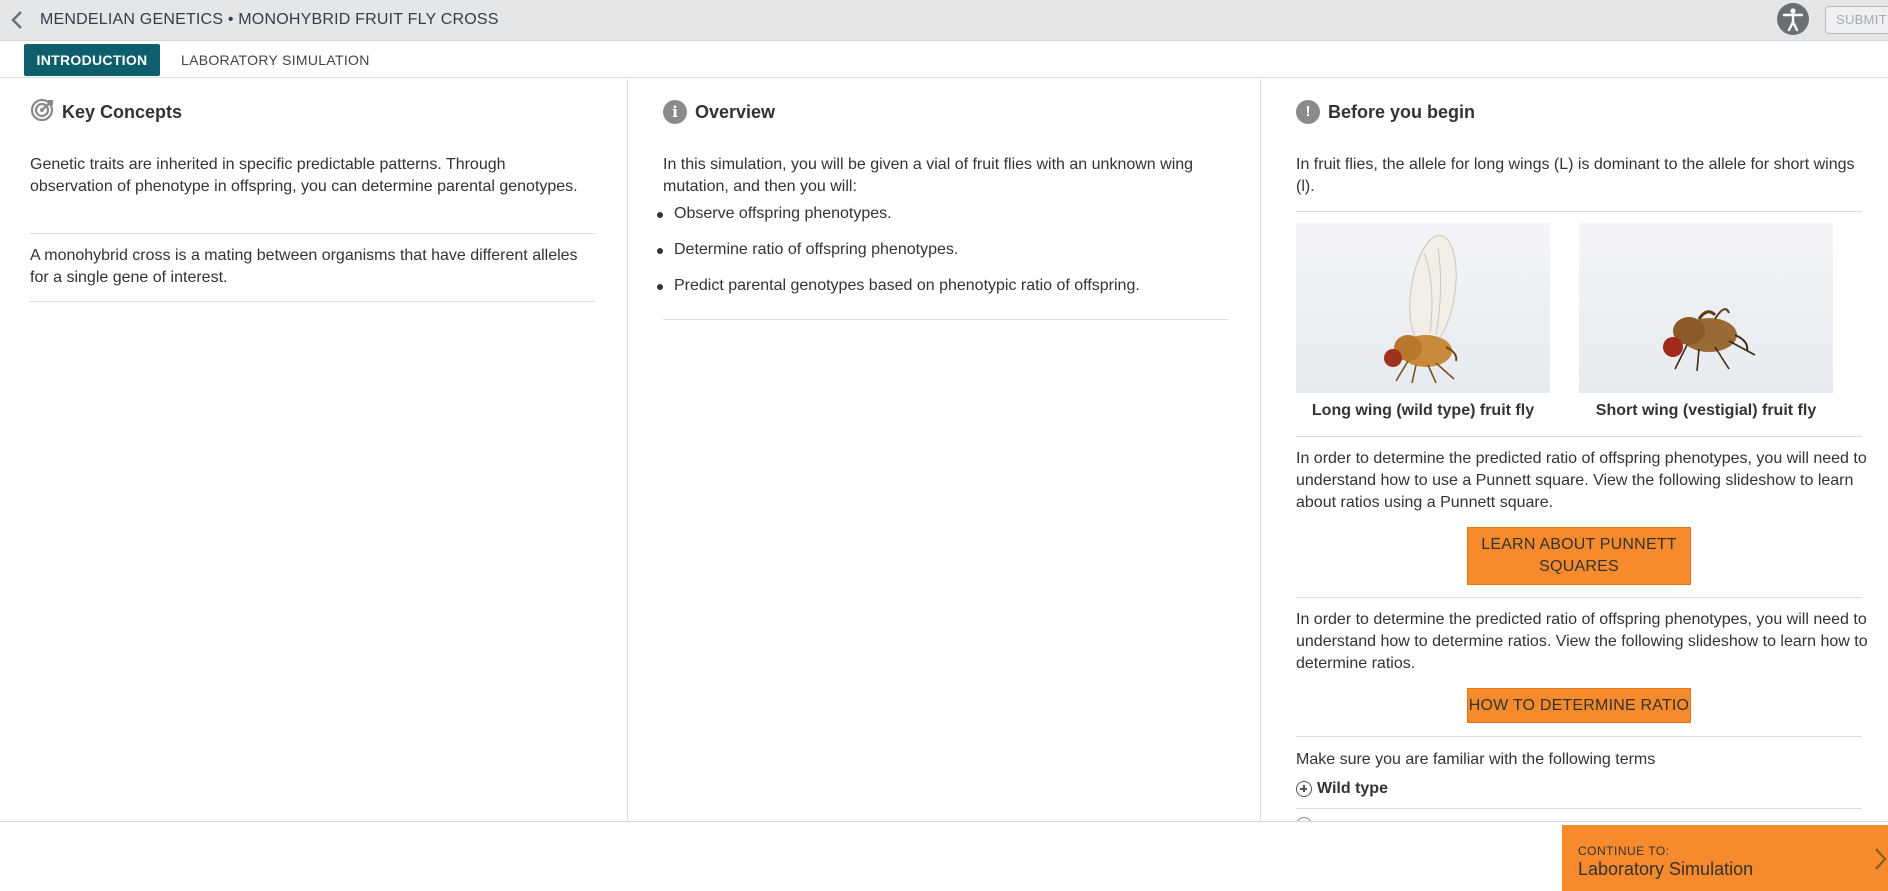 This screenshot has height=891, width=1888. I want to click on short-wing-fly-image, so click(1706, 308).